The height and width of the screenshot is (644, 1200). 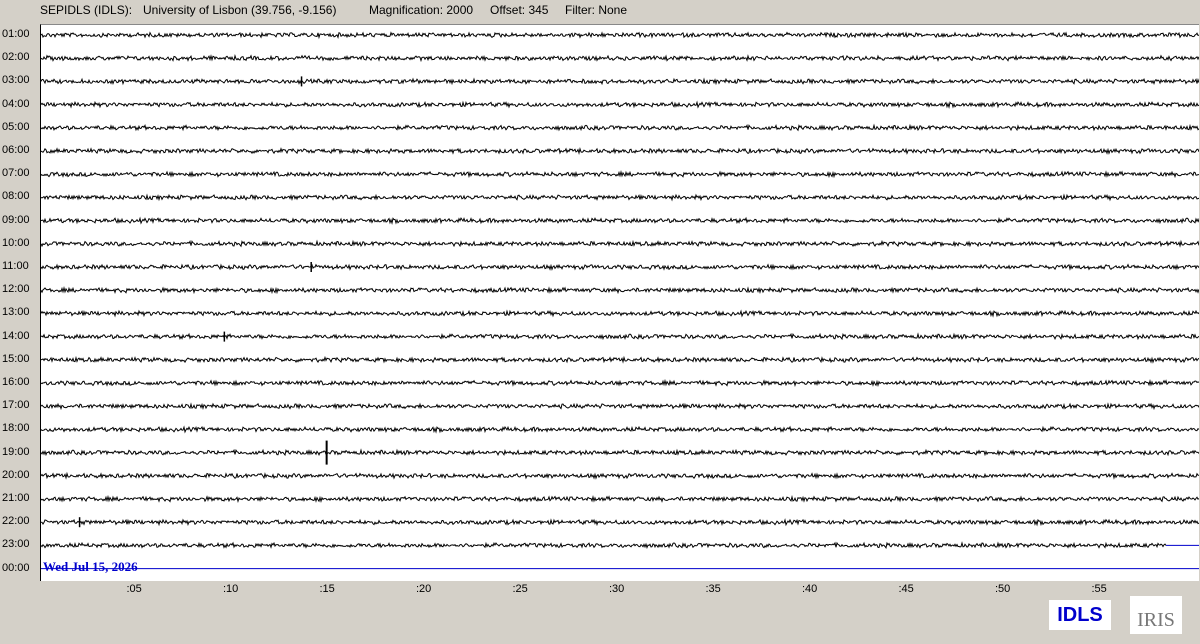 What do you see at coordinates (1003, 589) in the screenshot?
I see `minute-tick-label: :50` at bounding box center [1003, 589].